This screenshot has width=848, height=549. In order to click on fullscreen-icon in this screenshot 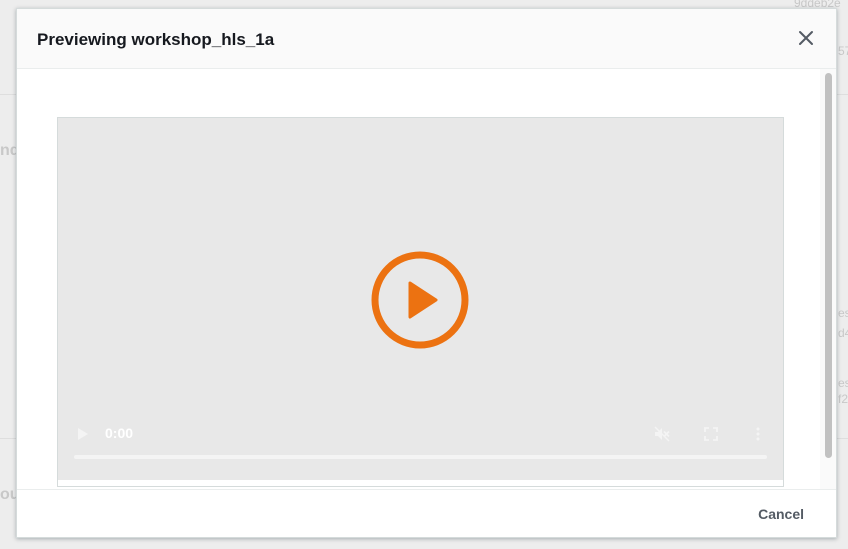, I will do `click(711, 434)`.